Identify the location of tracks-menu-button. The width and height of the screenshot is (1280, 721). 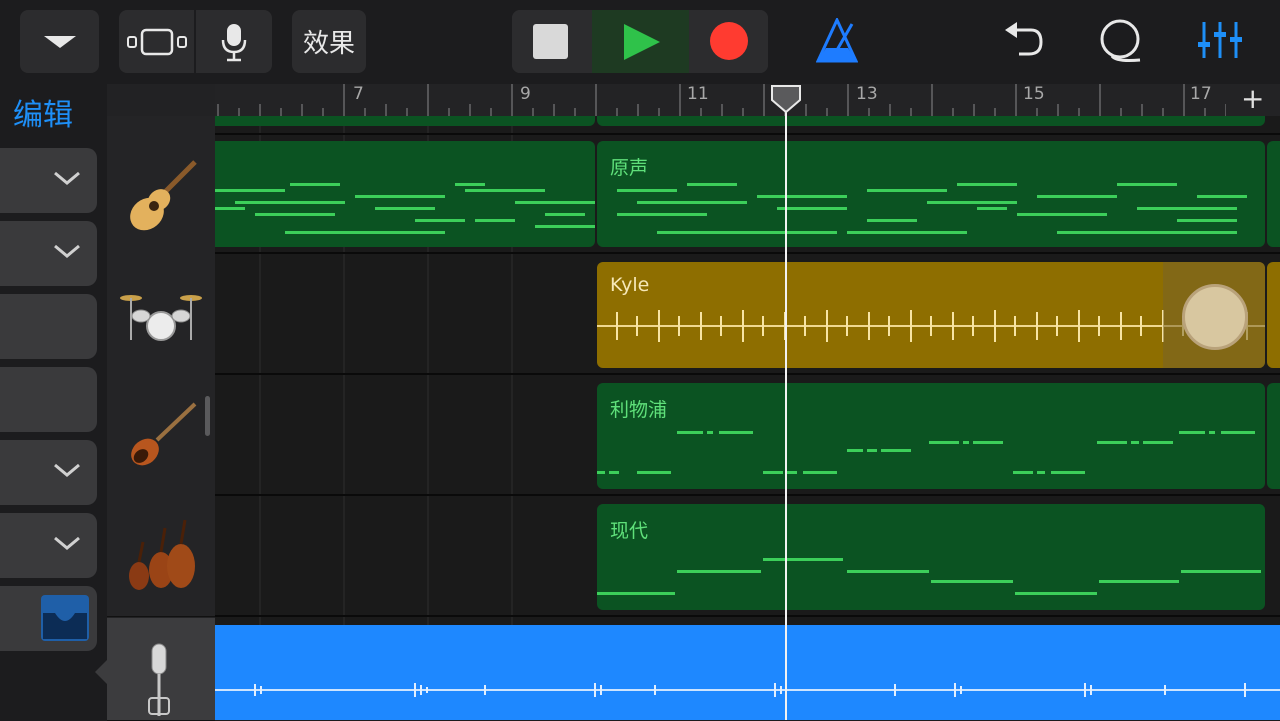
(59, 41).